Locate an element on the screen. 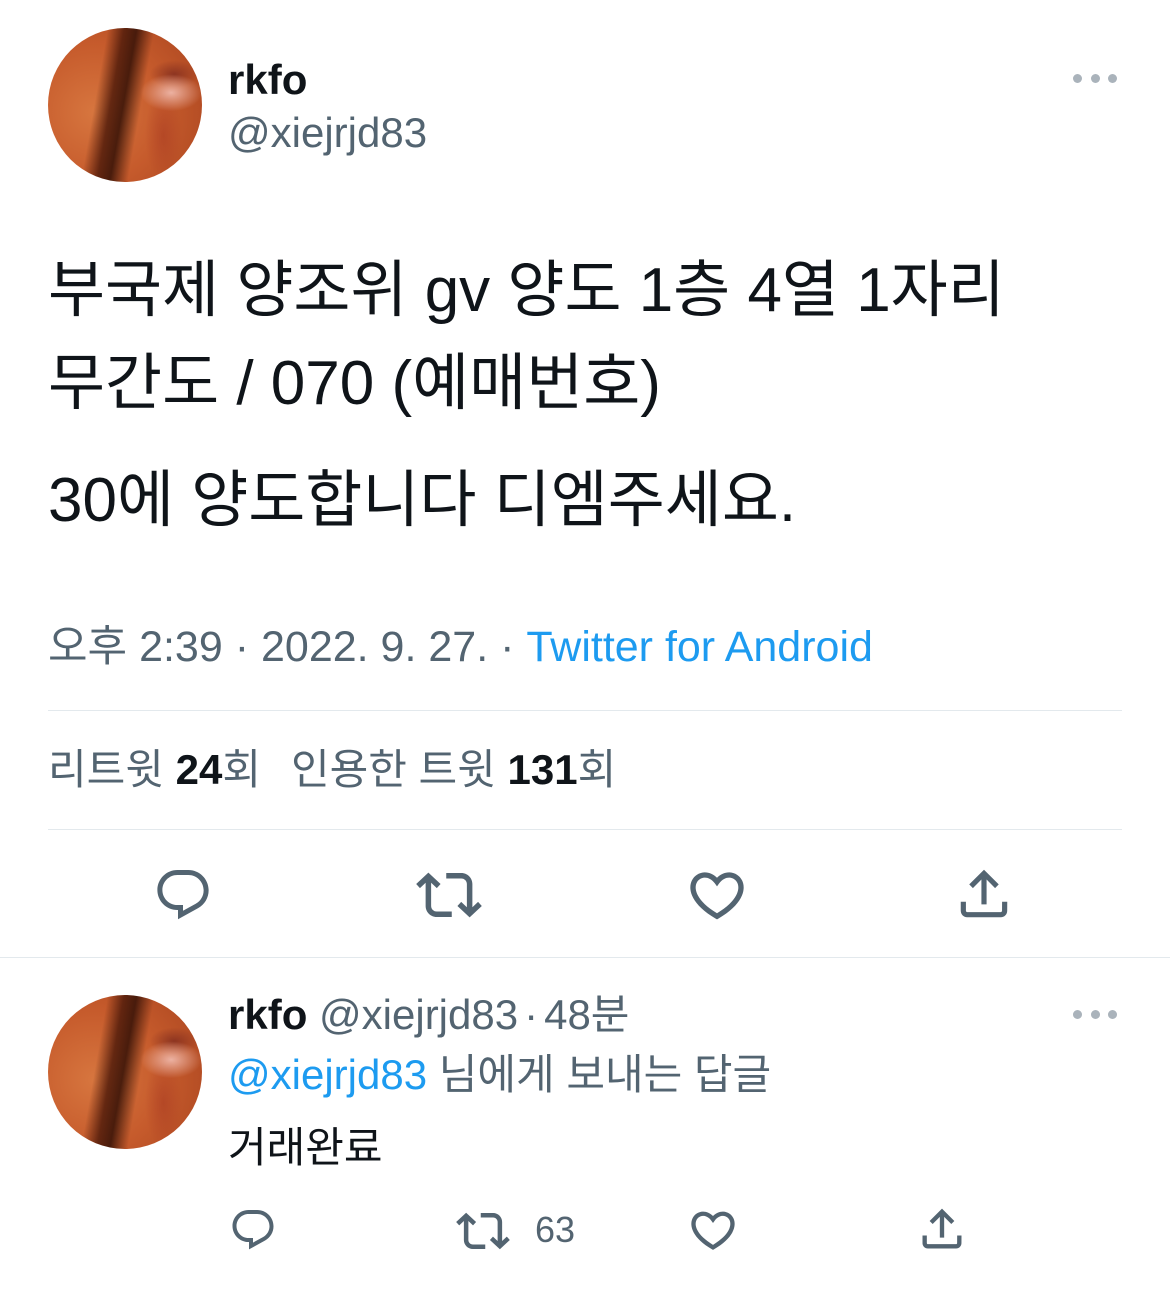  author-name: rkfo is located at coordinates (267, 80).